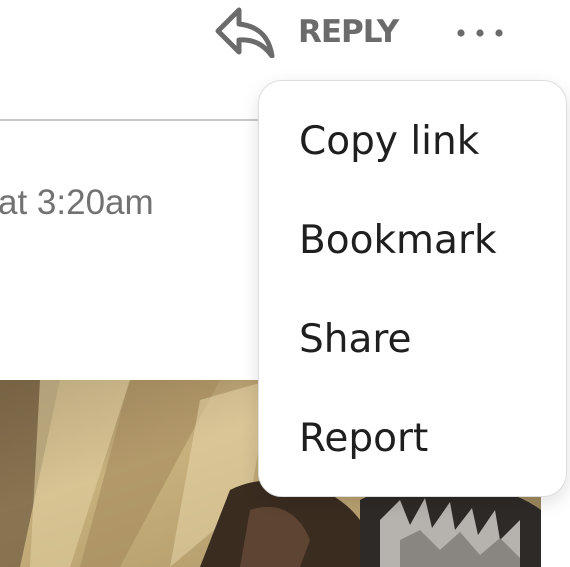 This screenshot has height=567, width=570. Describe the element at coordinates (355, 339) in the screenshot. I see `menu-item-share: Share` at that location.